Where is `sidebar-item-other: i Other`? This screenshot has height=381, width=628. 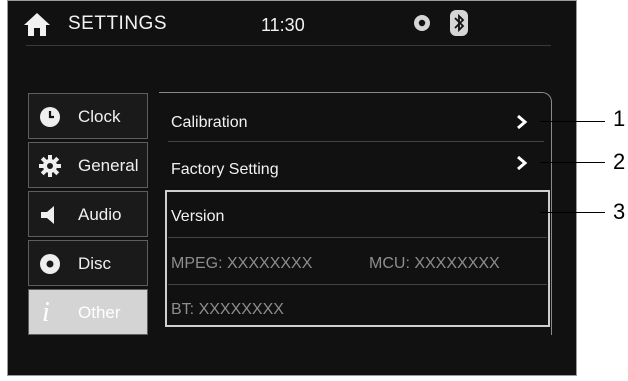 sidebar-item-other: i Other is located at coordinates (88, 312).